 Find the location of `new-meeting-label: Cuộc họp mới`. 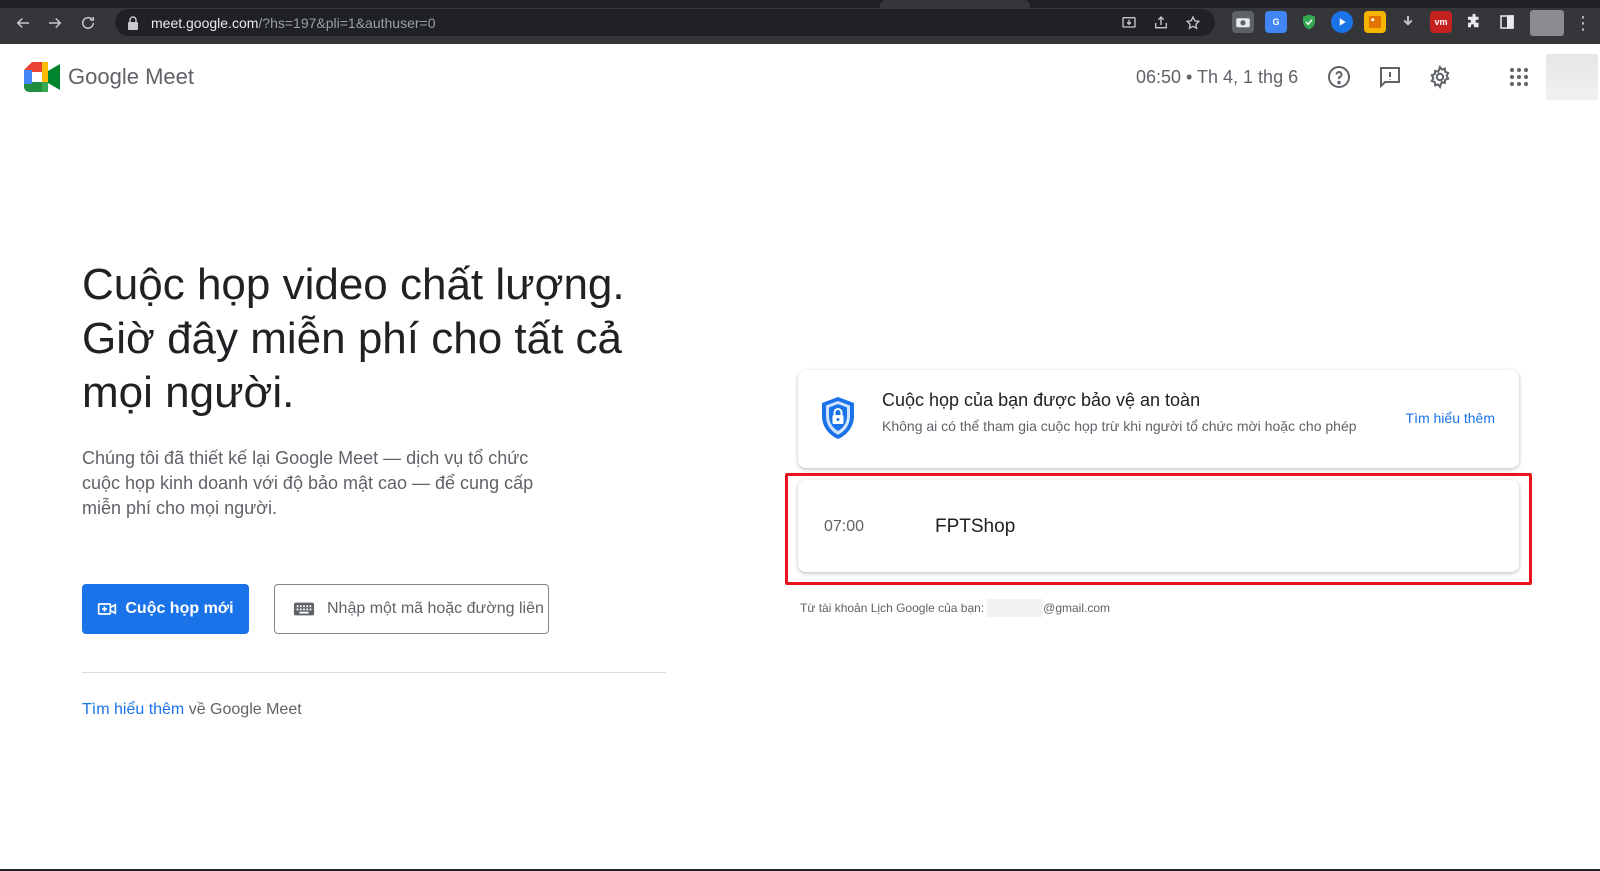

new-meeting-label: Cuộc họp mới is located at coordinates (179, 608).